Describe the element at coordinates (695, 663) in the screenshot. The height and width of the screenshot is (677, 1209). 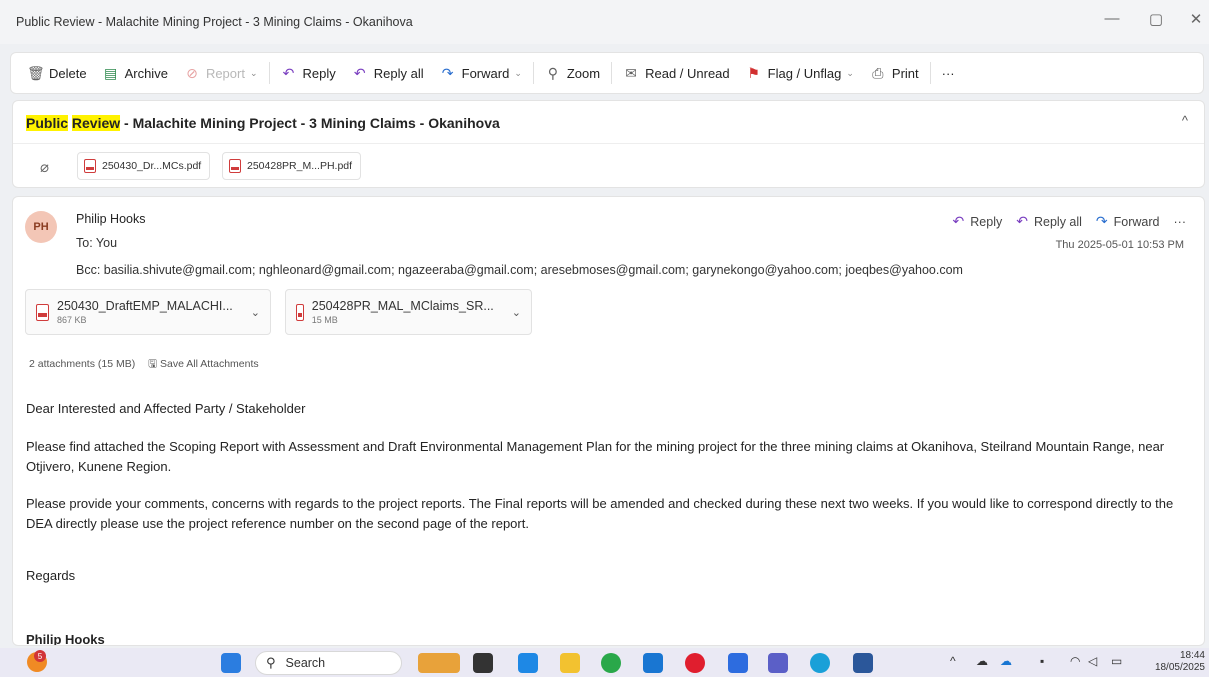
I see `opera-icon` at that location.